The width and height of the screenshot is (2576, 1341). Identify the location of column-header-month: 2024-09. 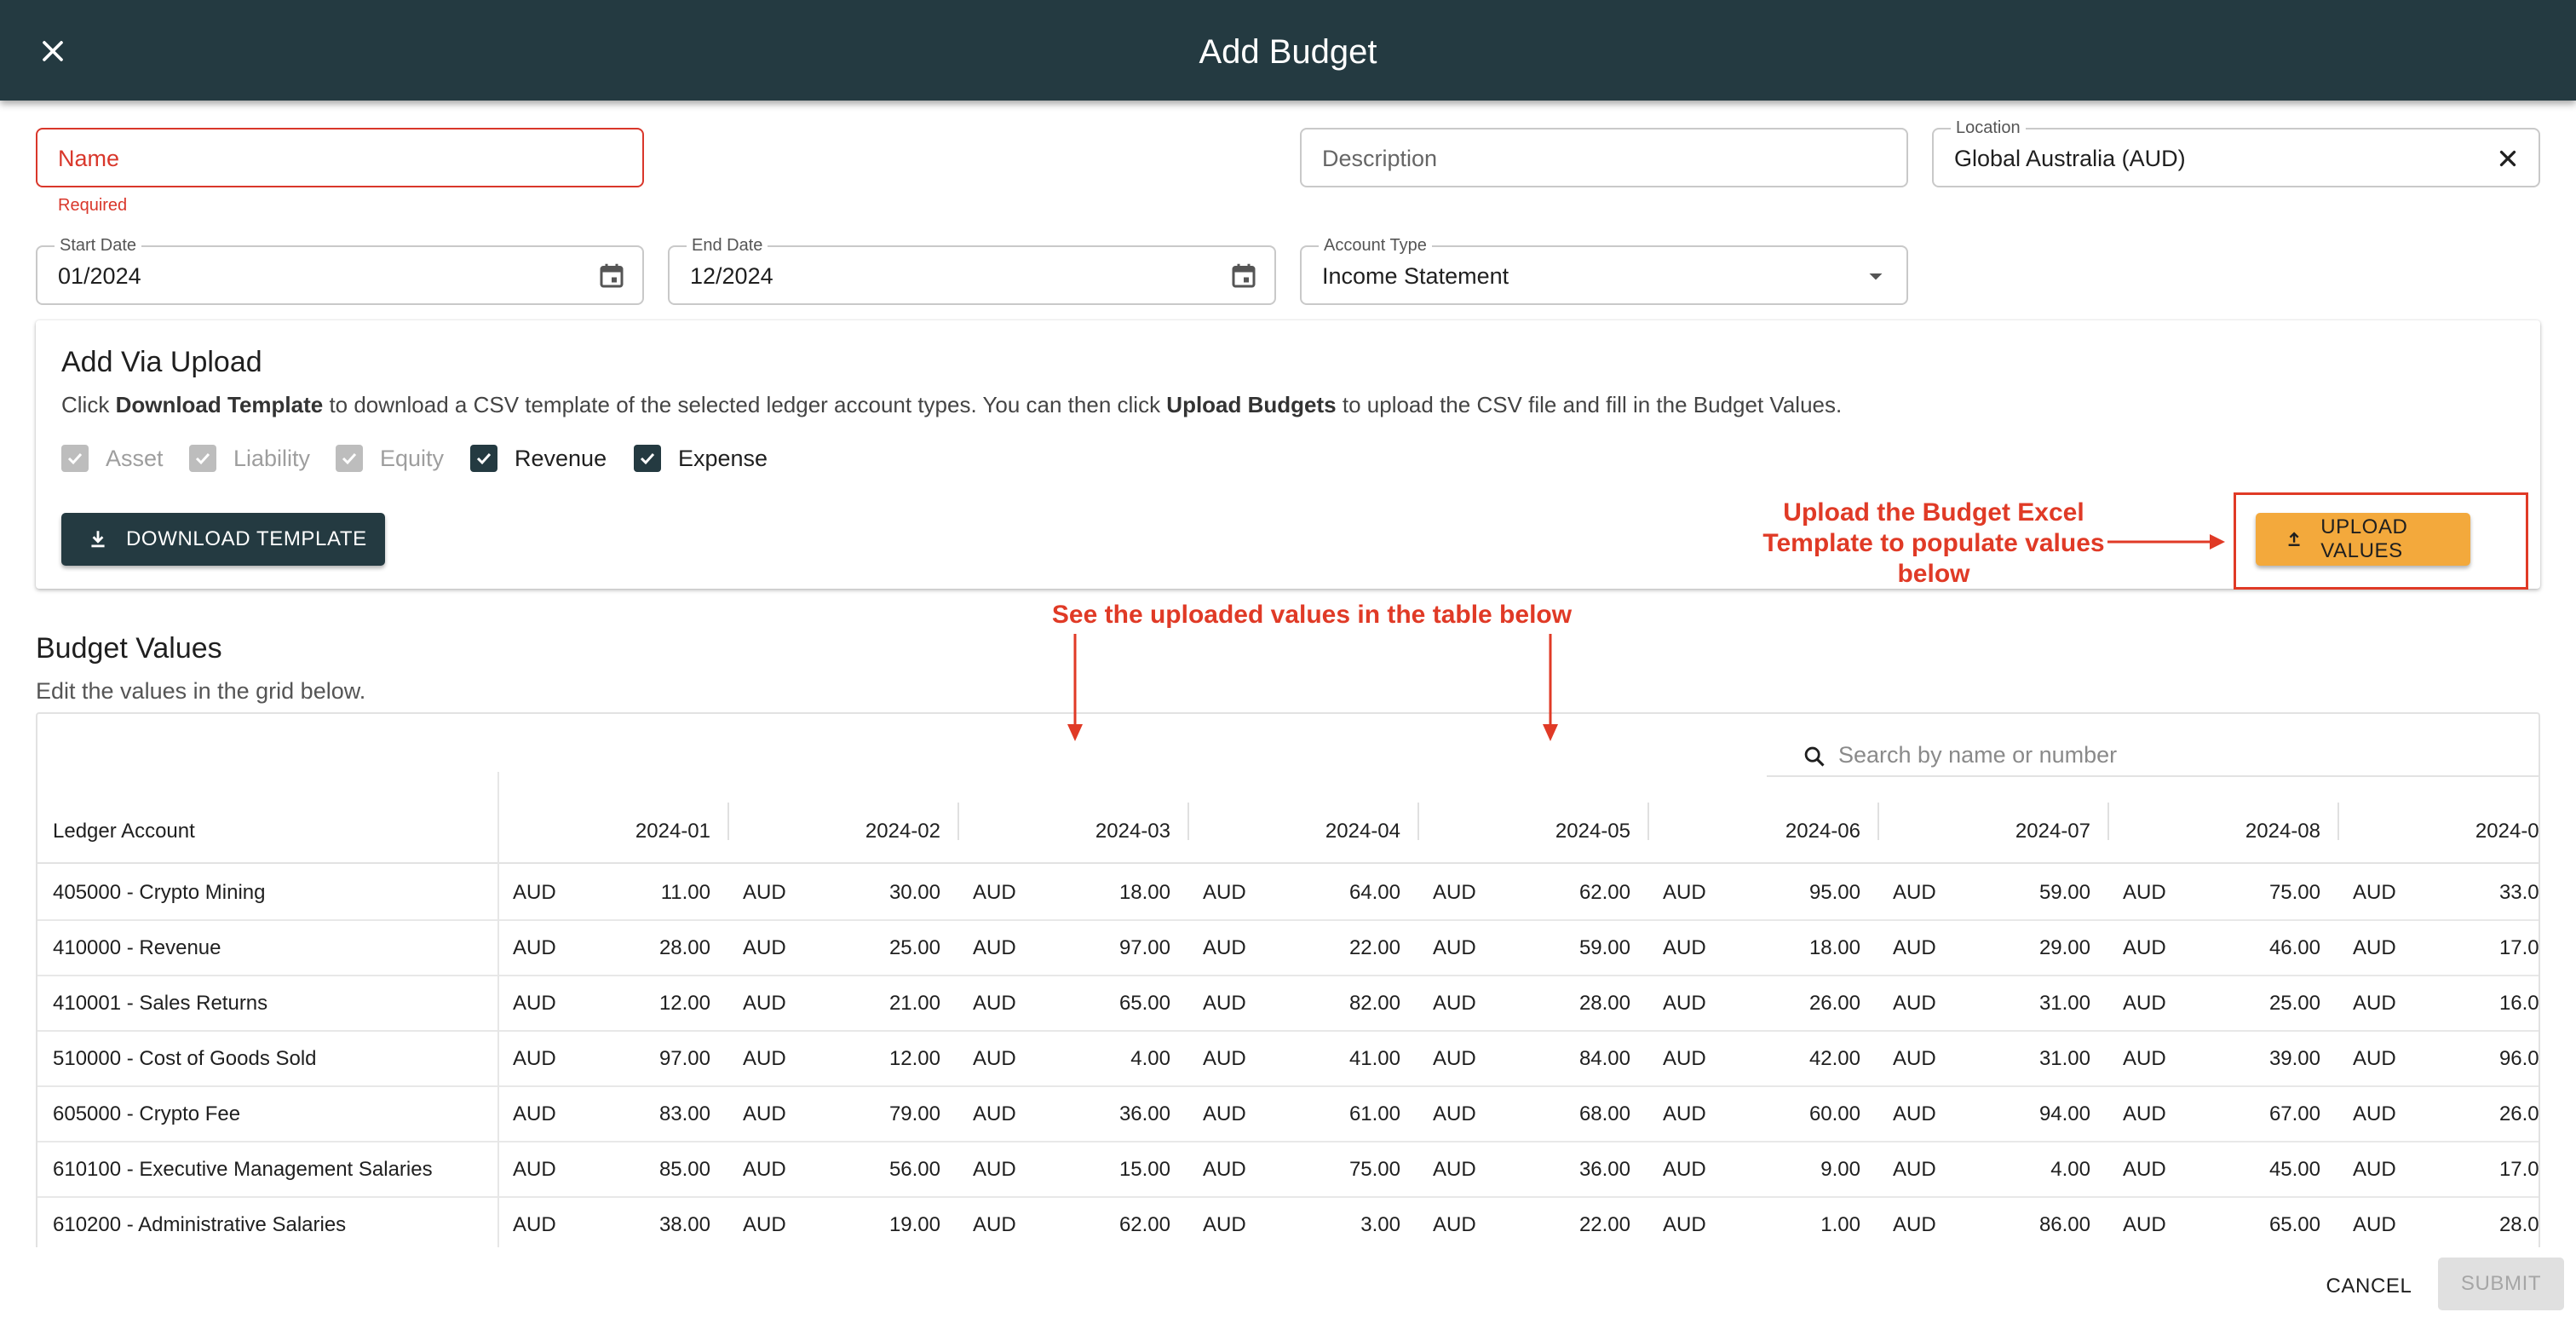
(2443, 818).